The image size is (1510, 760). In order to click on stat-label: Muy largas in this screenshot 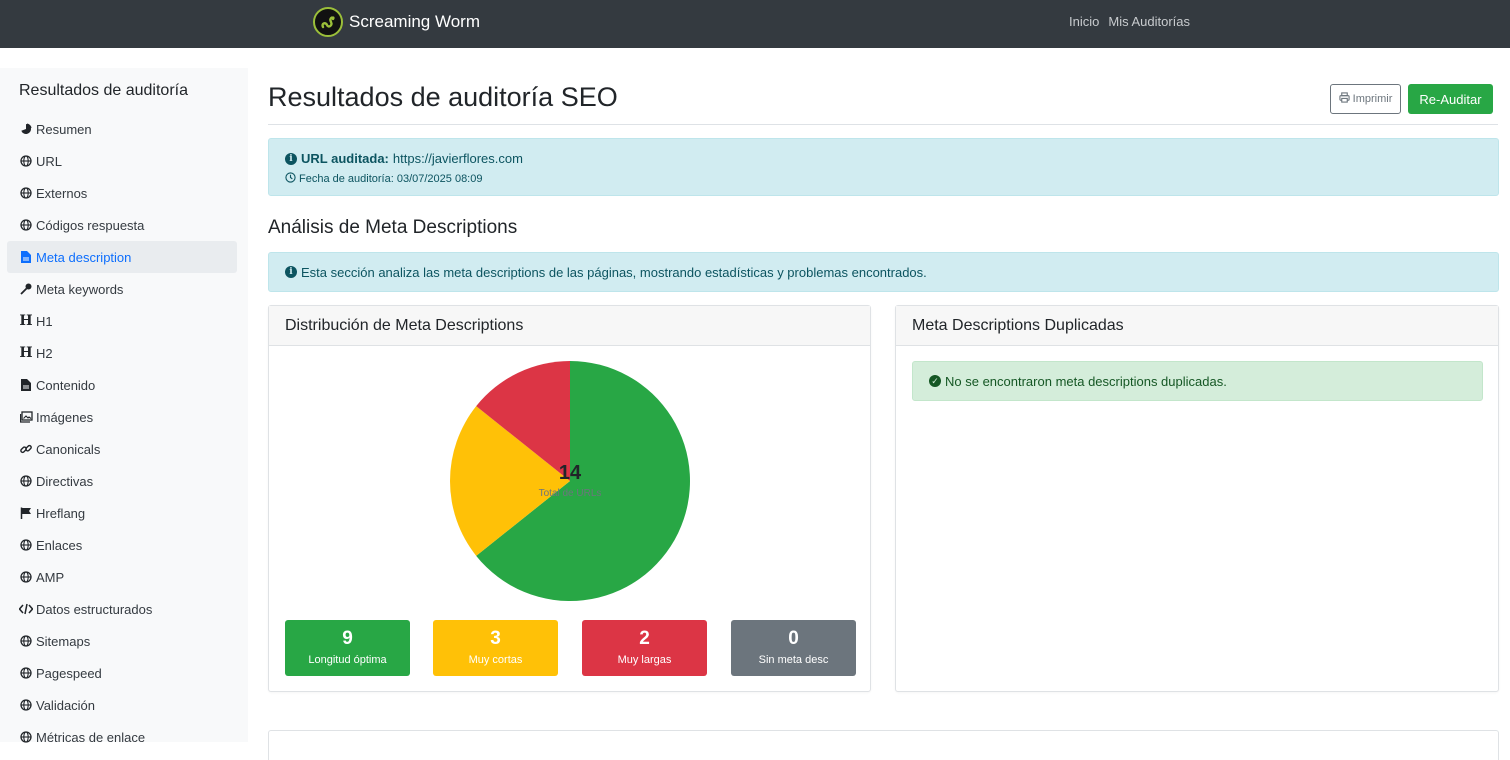, I will do `click(644, 660)`.